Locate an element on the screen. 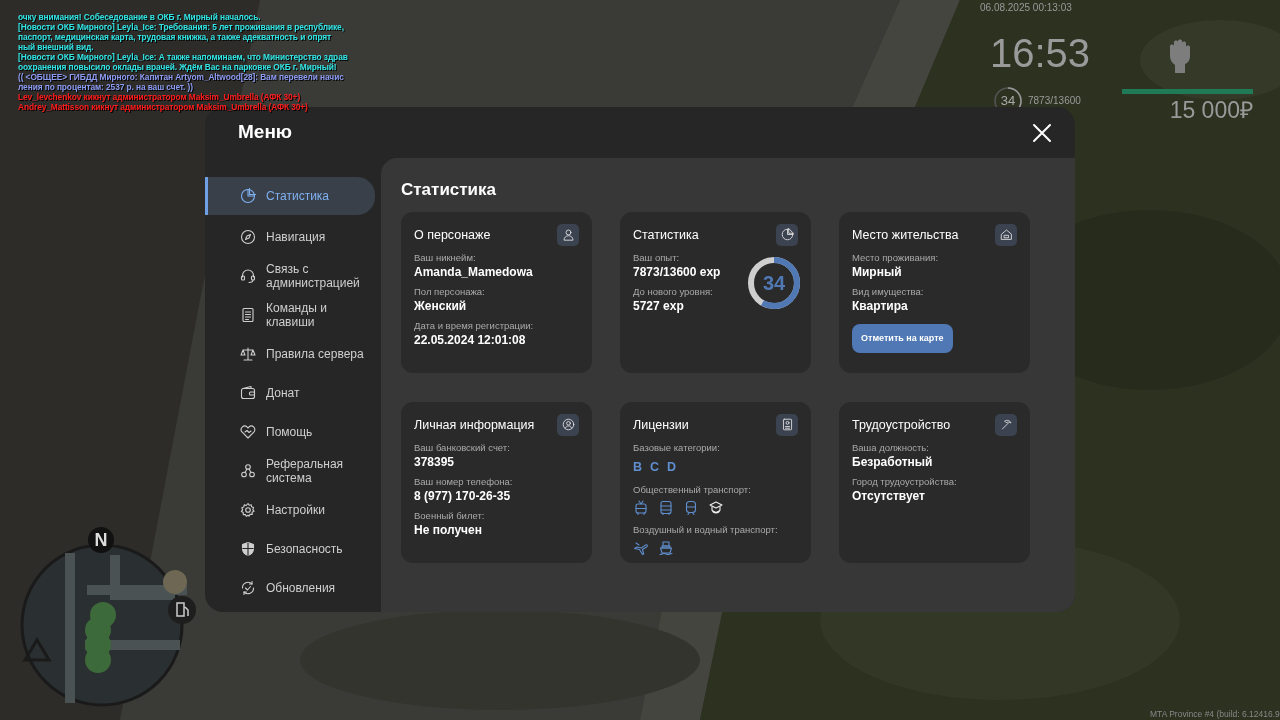 This screenshot has height=720, width=1280. user-circle-icon is located at coordinates (568, 424).